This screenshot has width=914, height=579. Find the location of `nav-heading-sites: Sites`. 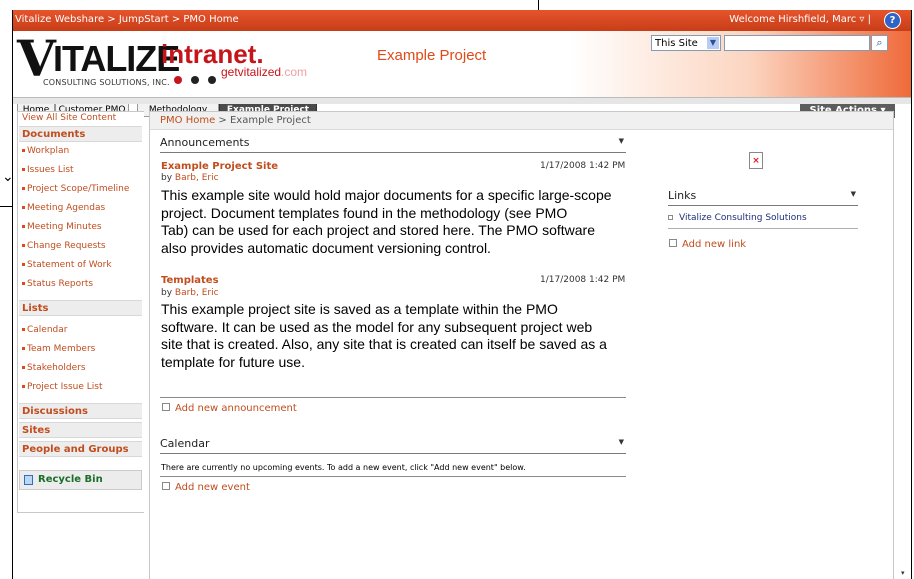

nav-heading-sites: Sites is located at coordinates (80, 430).